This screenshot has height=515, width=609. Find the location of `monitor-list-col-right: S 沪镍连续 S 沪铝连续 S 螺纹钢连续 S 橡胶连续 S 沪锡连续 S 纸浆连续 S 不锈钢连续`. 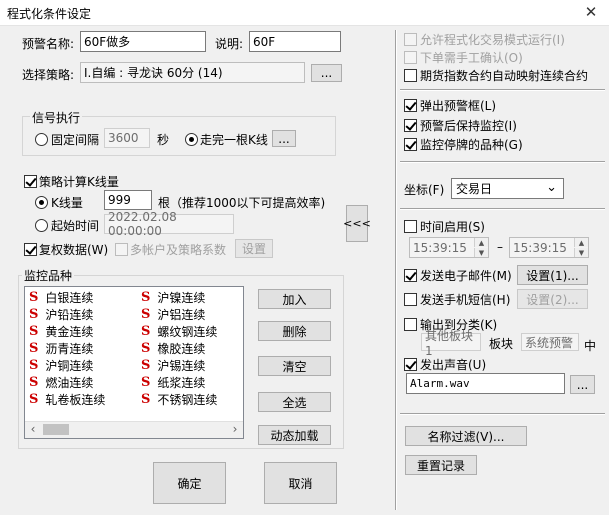

monitor-list-col-right: S 沪镍连续 S 沪铝连续 S 螺纹钢连续 S 橡胶连续 S 沪锡连续 S 纸浆连续 S 不锈钢连续 is located at coordinates (191, 348).